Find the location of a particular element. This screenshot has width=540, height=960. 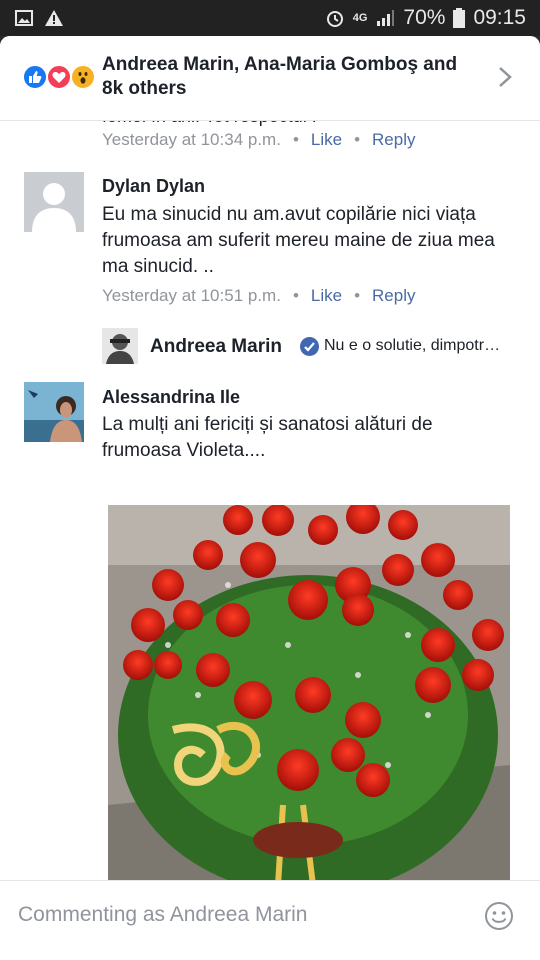

avatar-default is located at coordinates (54, 202).